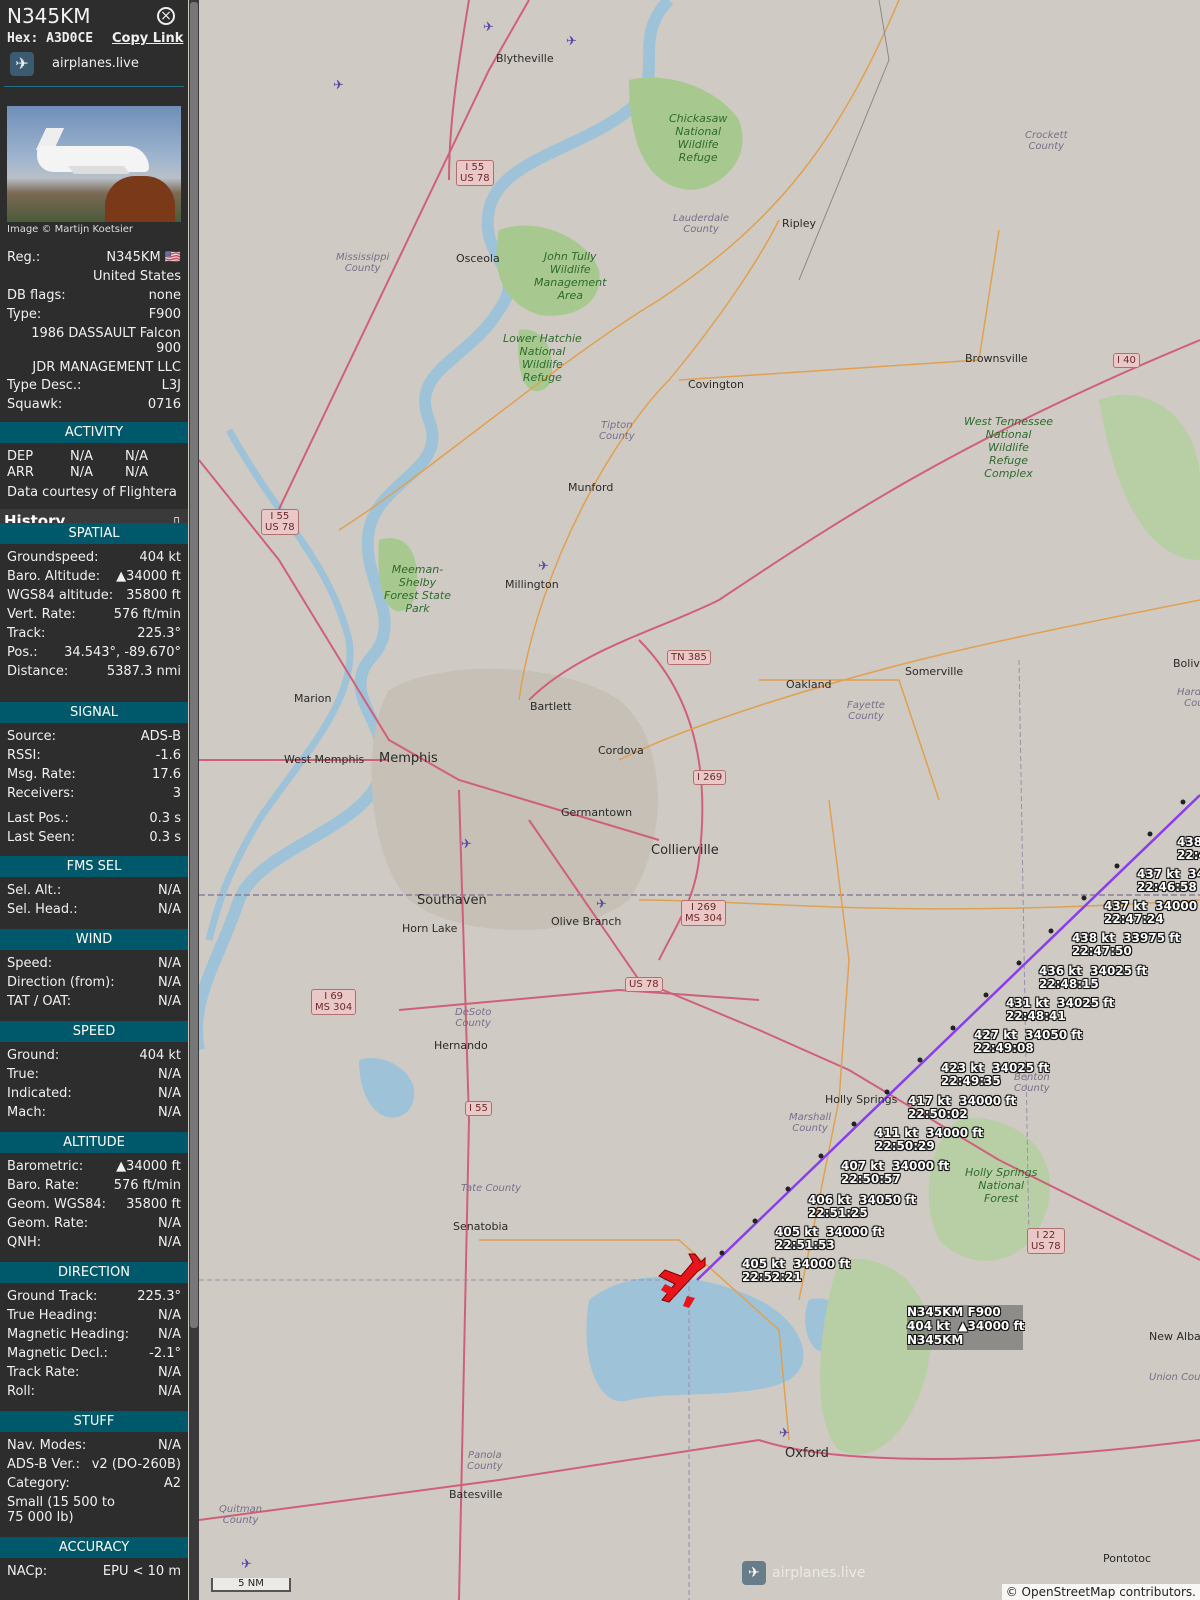 The image size is (1200, 1600). What do you see at coordinates (143, 671) in the screenshot?
I see `stat-value: 5387.3 nmi` at bounding box center [143, 671].